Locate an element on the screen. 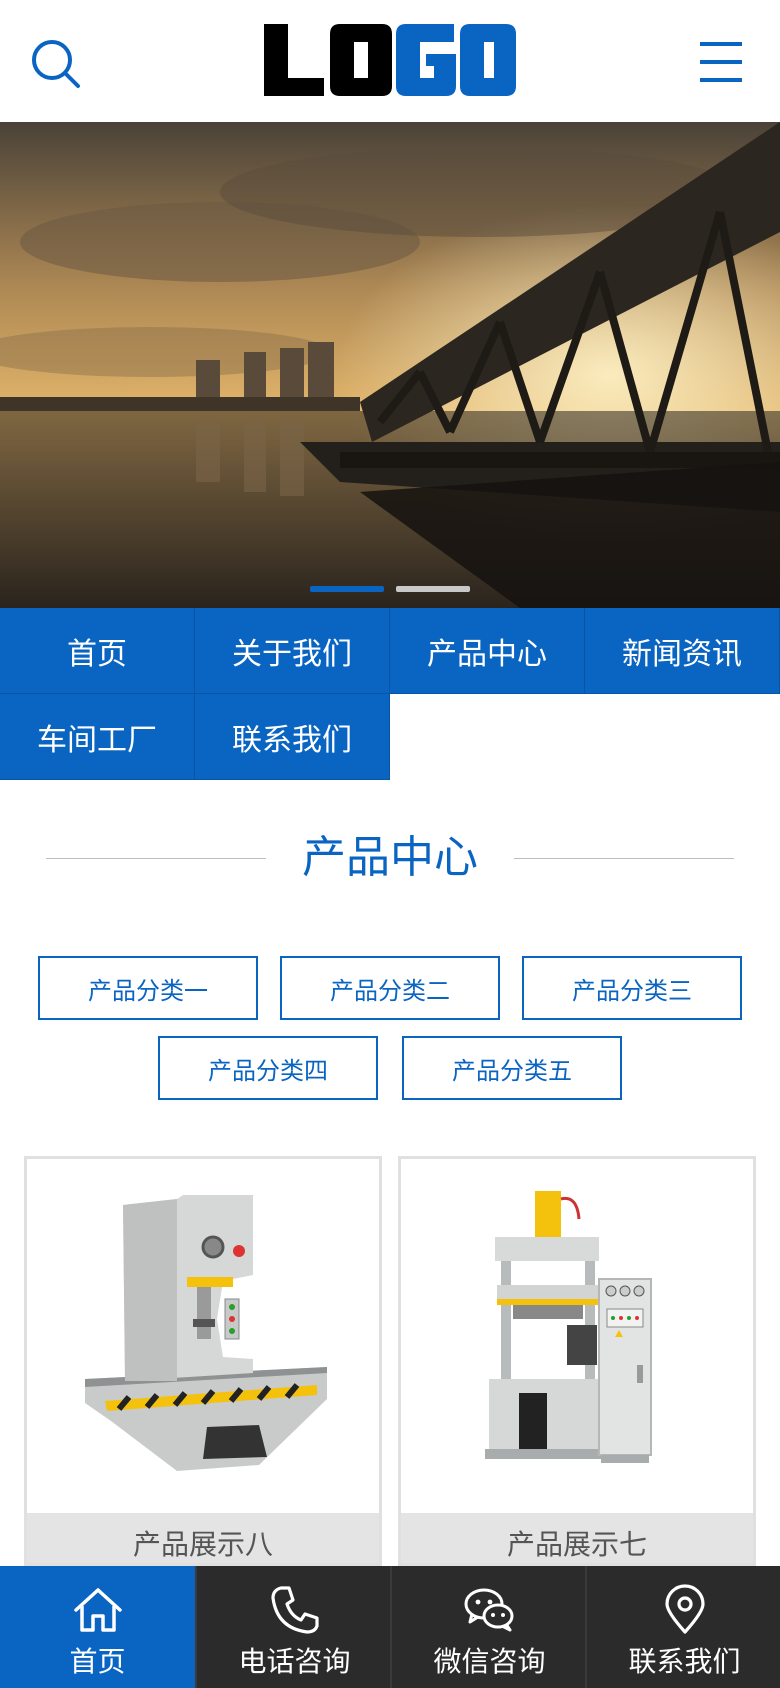  footer-label: 电话咨询 is located at coordinates (294, 1661).